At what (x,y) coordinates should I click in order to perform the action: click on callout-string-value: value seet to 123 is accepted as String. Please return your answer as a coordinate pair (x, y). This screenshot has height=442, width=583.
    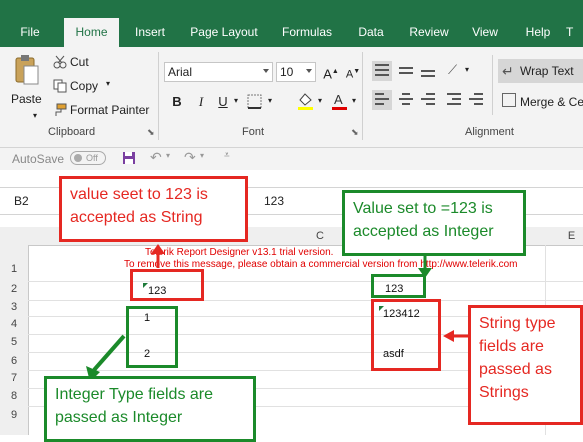
    Looking at the image, I should click on (153, 209).